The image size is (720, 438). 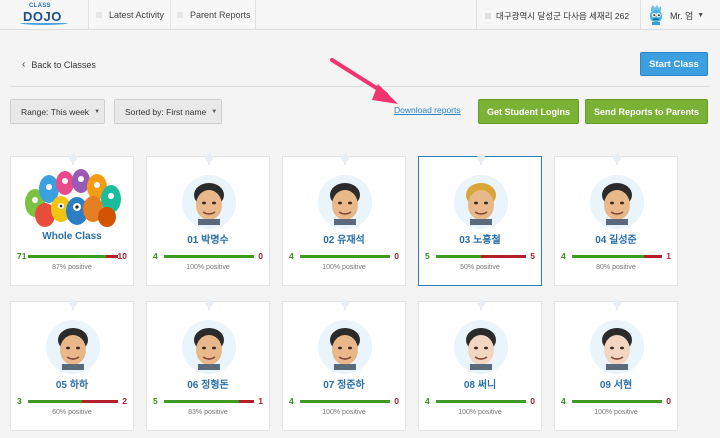 What do you see at coordinates (99, 15) in the screenshot?
I see `activity-icon` at bounding box center [99, 15].